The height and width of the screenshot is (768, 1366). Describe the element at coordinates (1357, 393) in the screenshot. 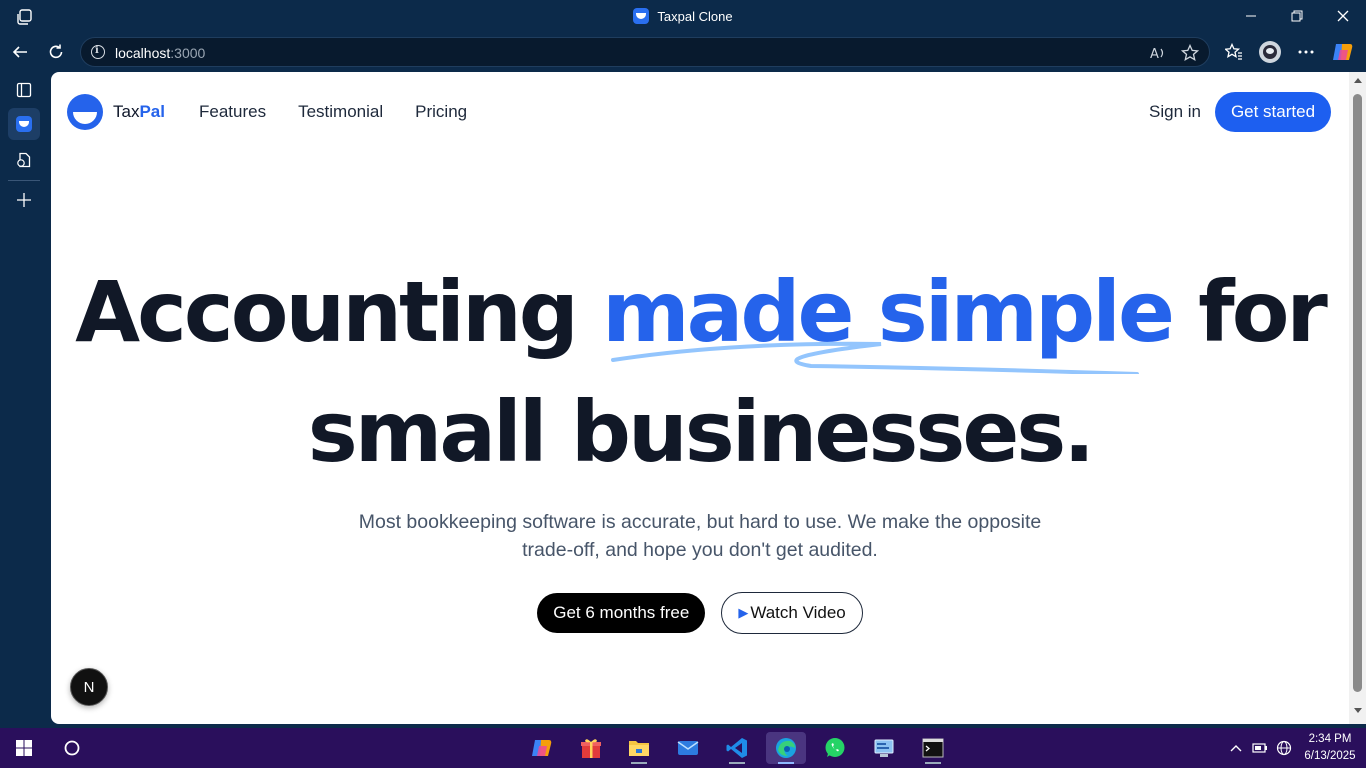

I see `scrollbar-thumb` at that location.